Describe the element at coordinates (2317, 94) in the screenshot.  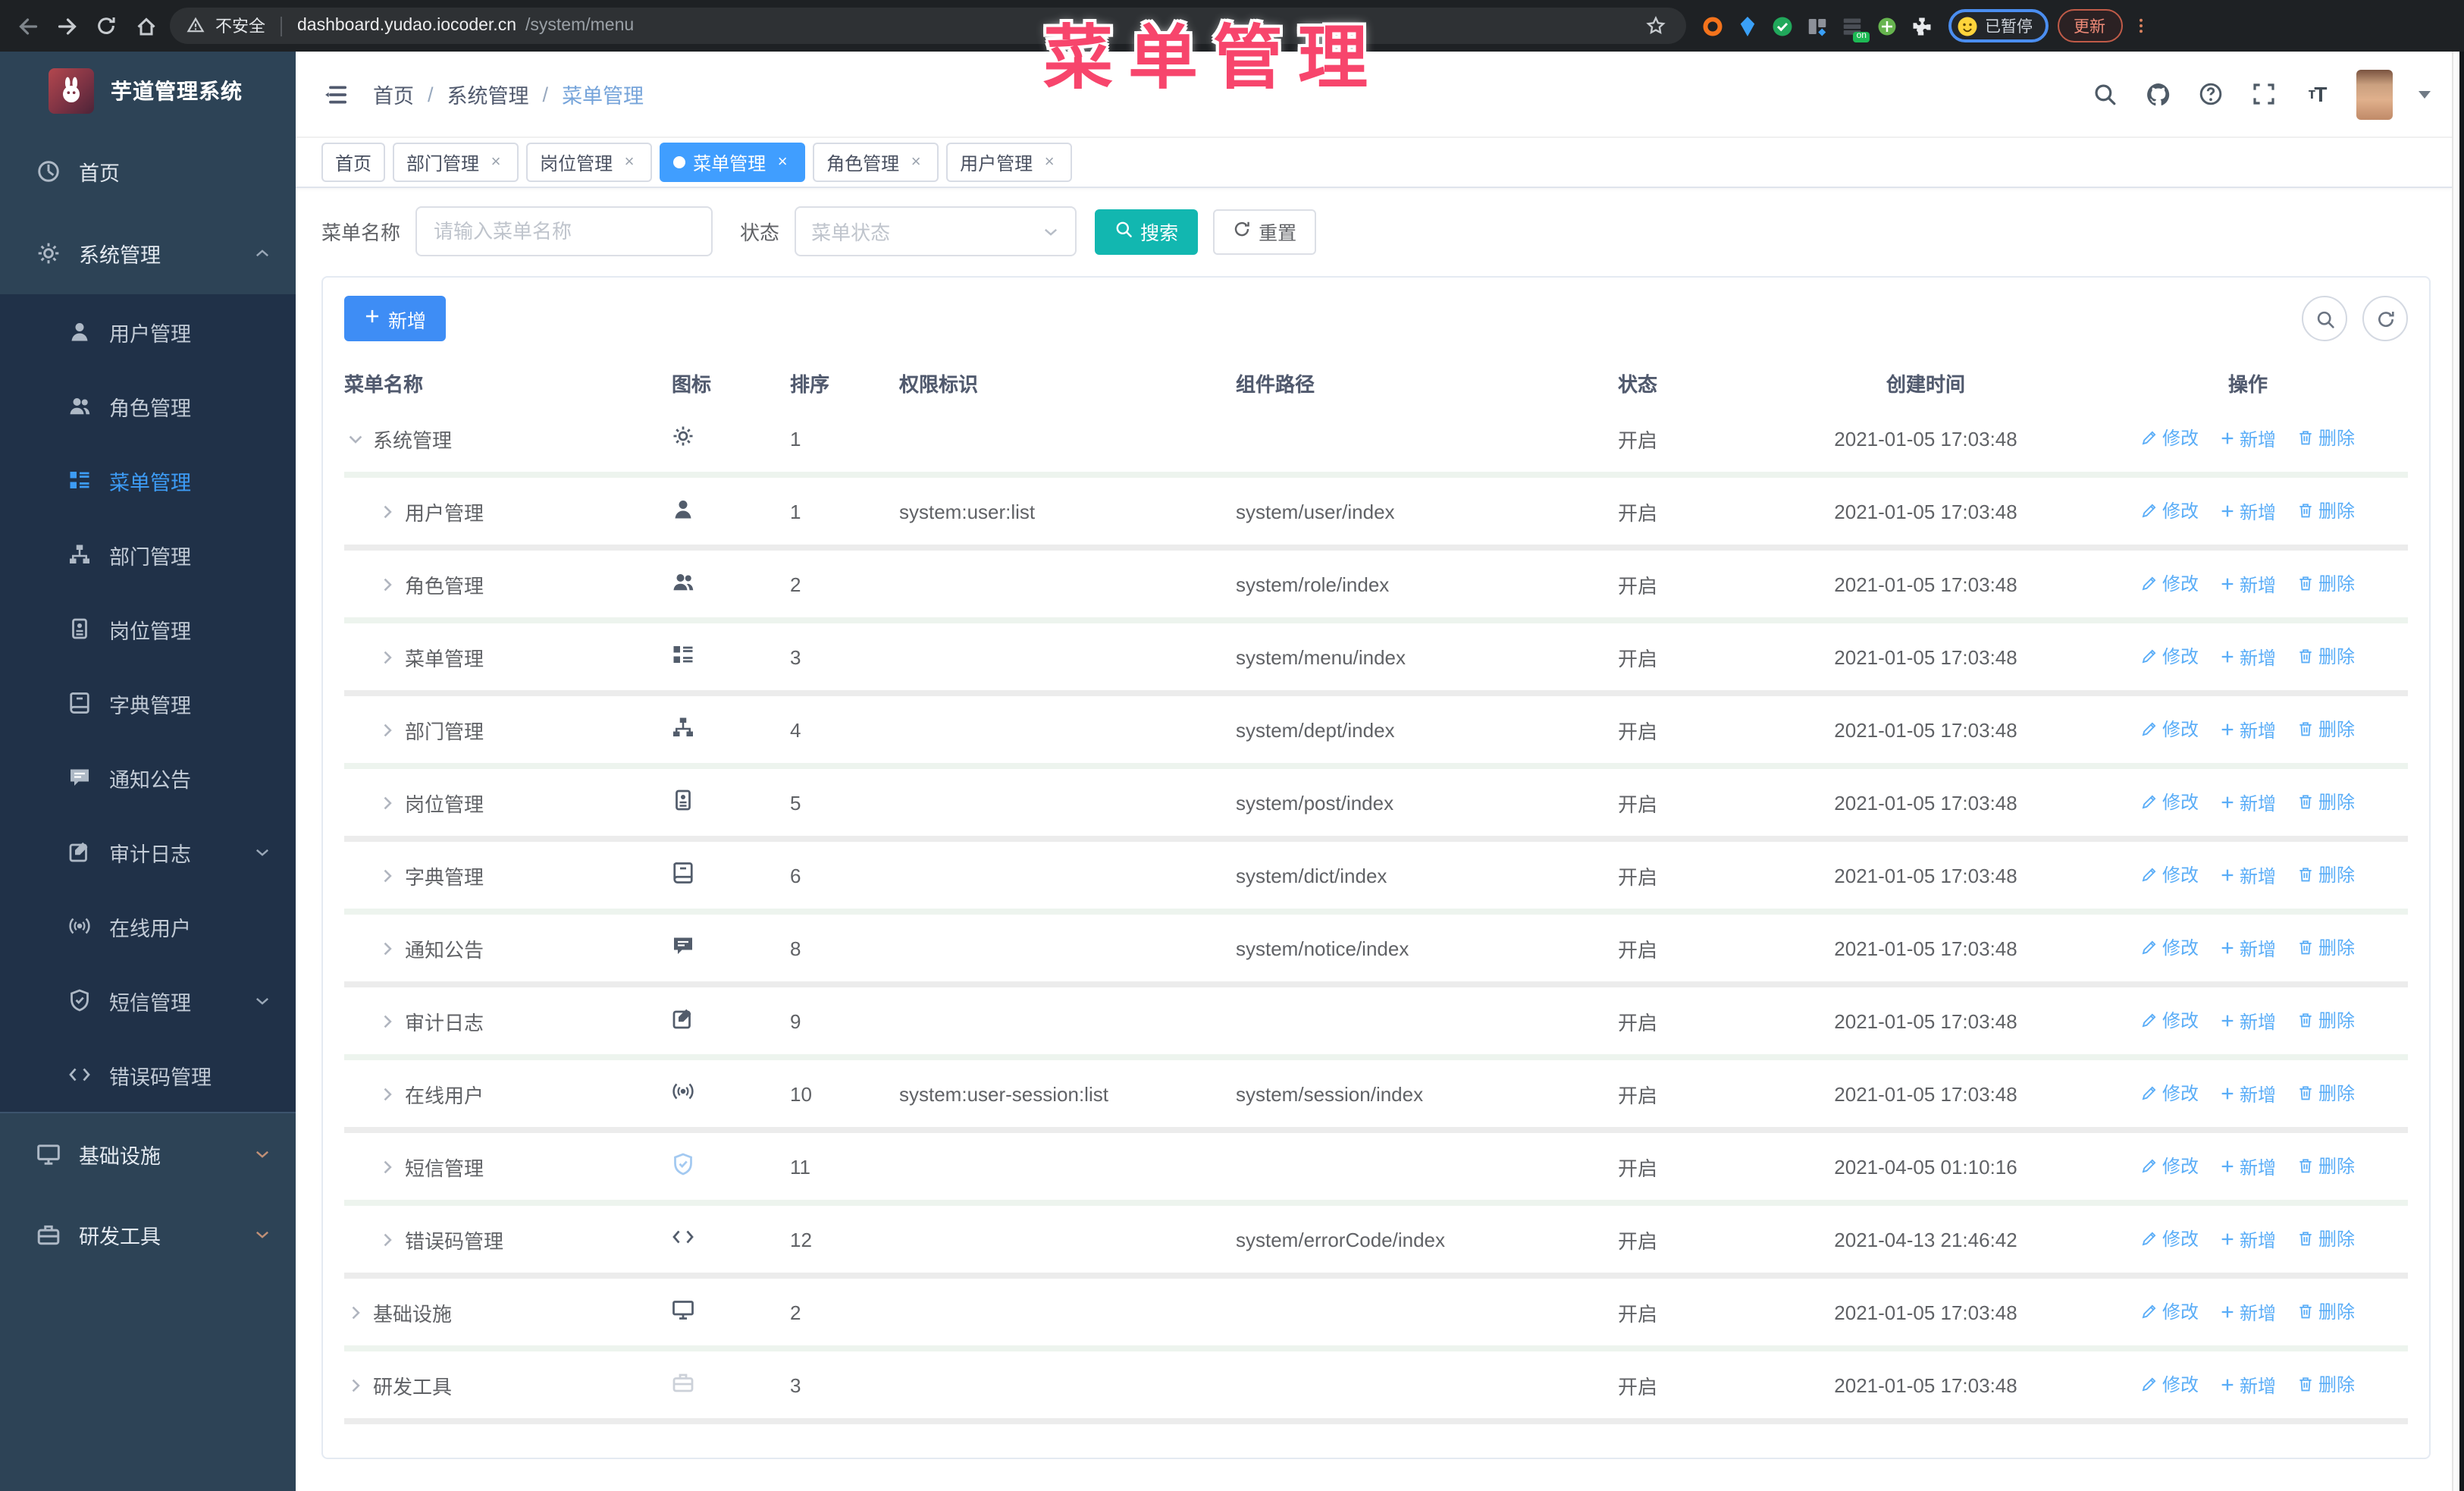
I see `font-size-icon: тT` at that location.